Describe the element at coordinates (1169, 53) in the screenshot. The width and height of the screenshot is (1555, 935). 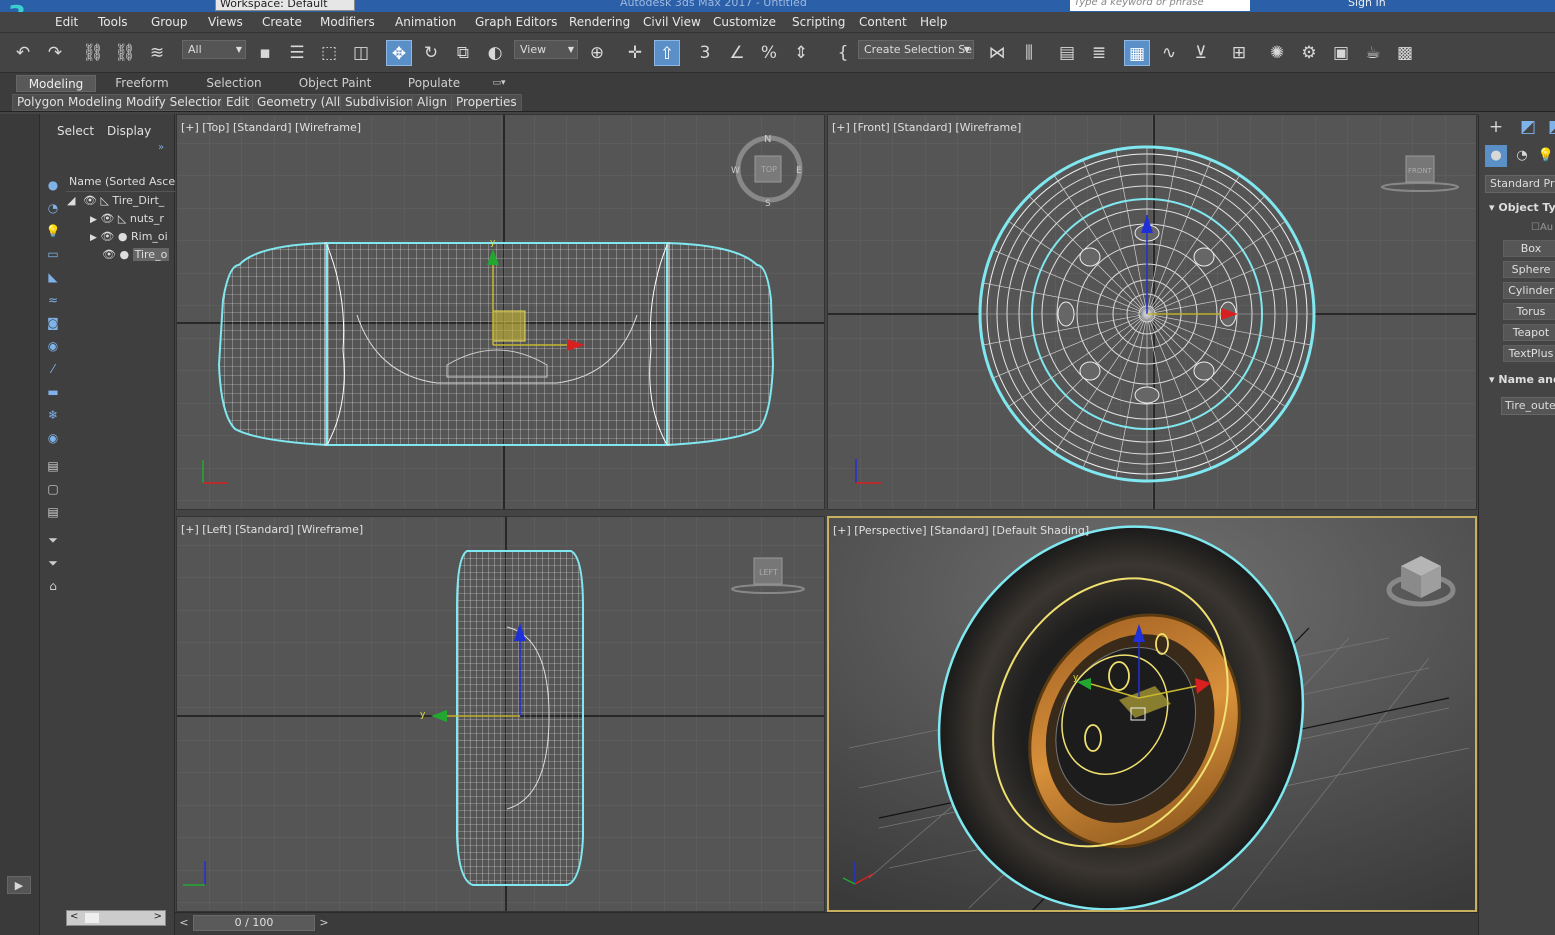
I see `curve-editor-icon: ∿` at that location.